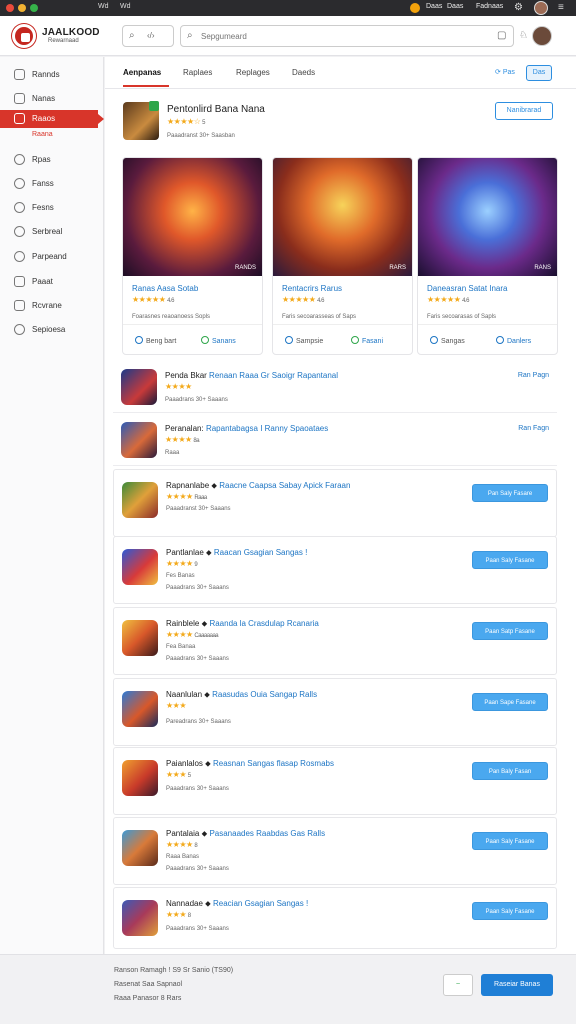 The height and width of the screenshot is (1024, 576). Describe the element at coordinates (236, 553) in the screenshot. I see `item-title: Pantlanlae ⬥ Raacan Gsagian Sangas !` at that location.